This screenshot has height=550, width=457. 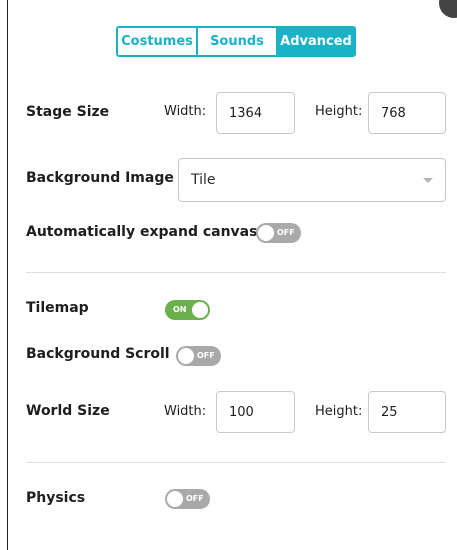 I want to click on stage-height-label: Height:, so click(x=339, y=111).